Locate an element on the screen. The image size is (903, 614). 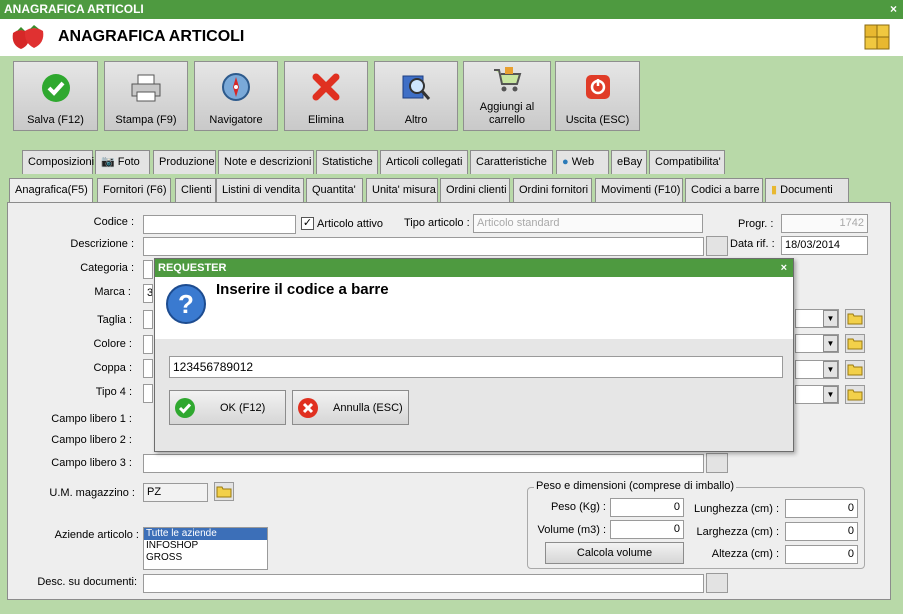
dialog-message: Inserire il codice a barre is located at coordinates (302, 289).